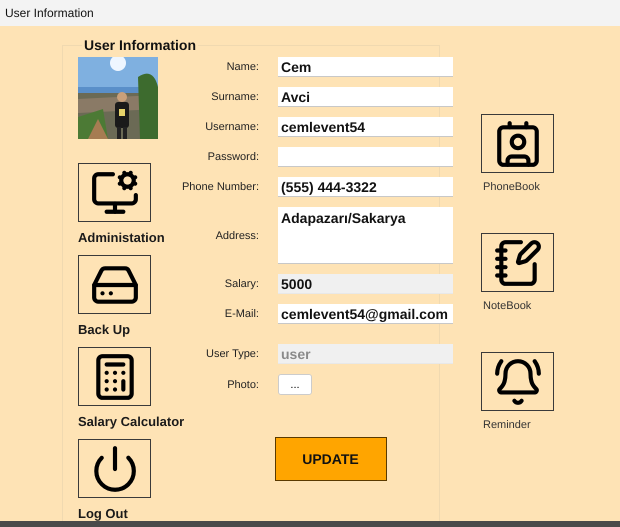 Image resolution: width=620 pixels, height=527 pixels. Describe the element at coordinates (140, 45) in the screenshot. I see `group-title: User Information` at that location.